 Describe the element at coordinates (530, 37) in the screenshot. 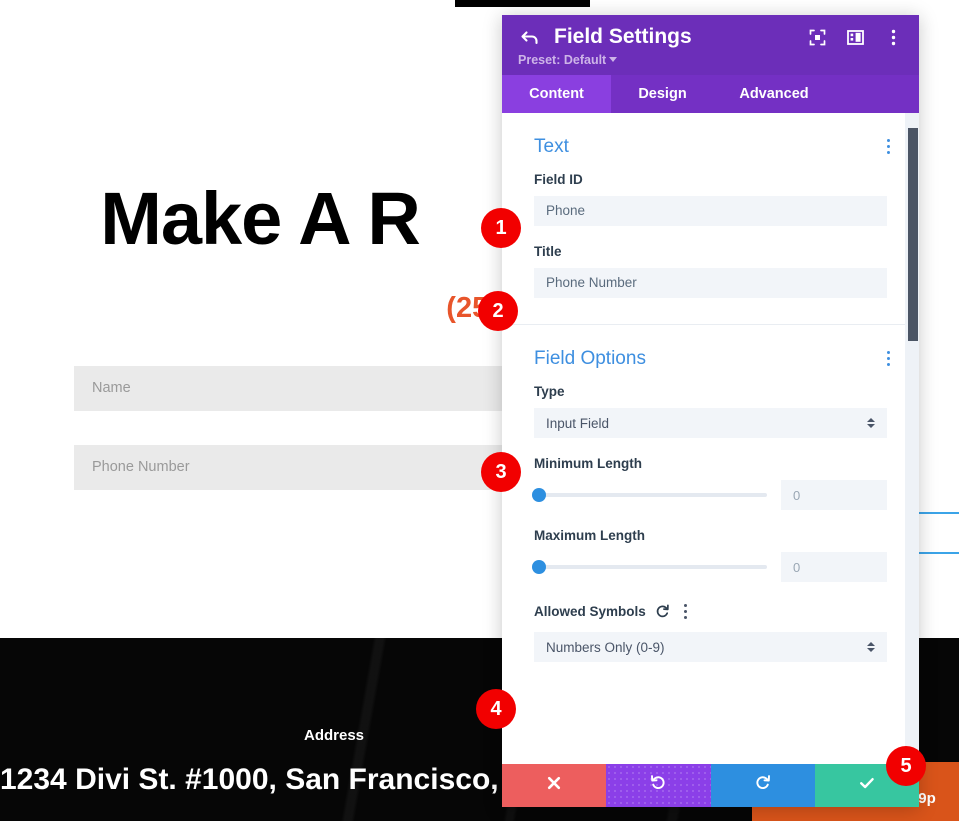

I see `back-arrow-icon` at that location.